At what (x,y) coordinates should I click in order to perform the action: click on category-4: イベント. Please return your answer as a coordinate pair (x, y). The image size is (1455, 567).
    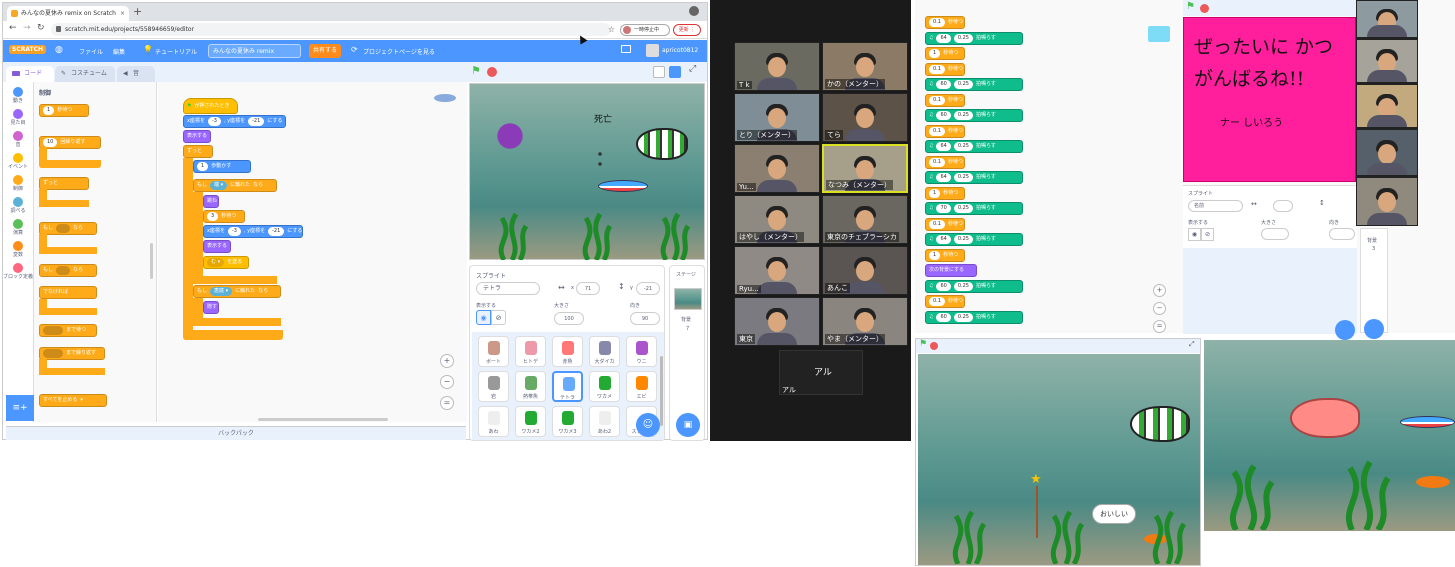
    Looking at the image, I should click on (18, 161).